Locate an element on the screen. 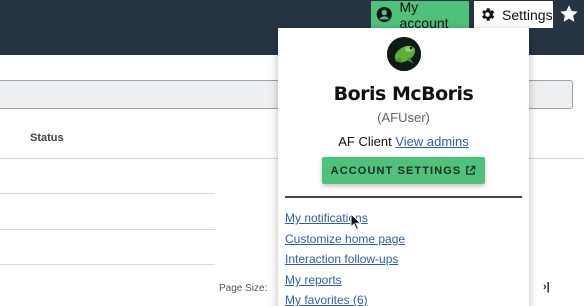  customize-home-page-link: Customize home page is located at coordinates (345, 239).